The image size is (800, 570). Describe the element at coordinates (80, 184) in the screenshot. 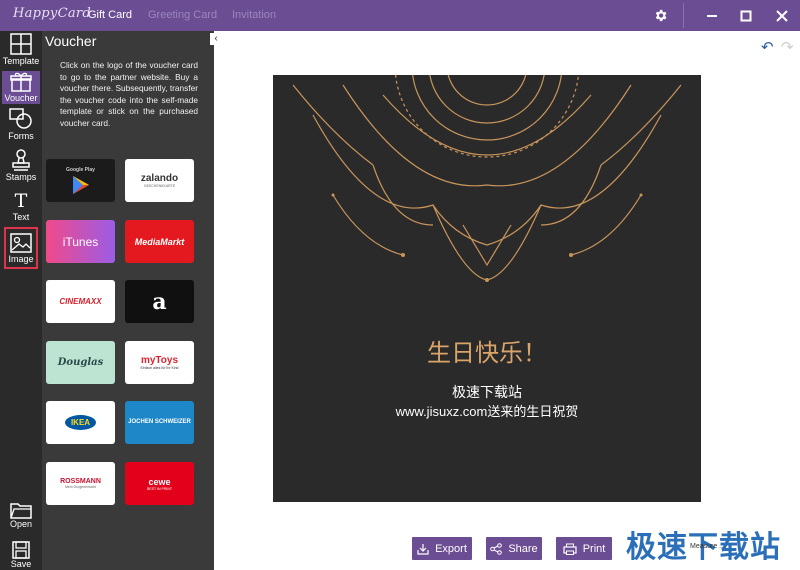

I see `play-store-icon` at that location.